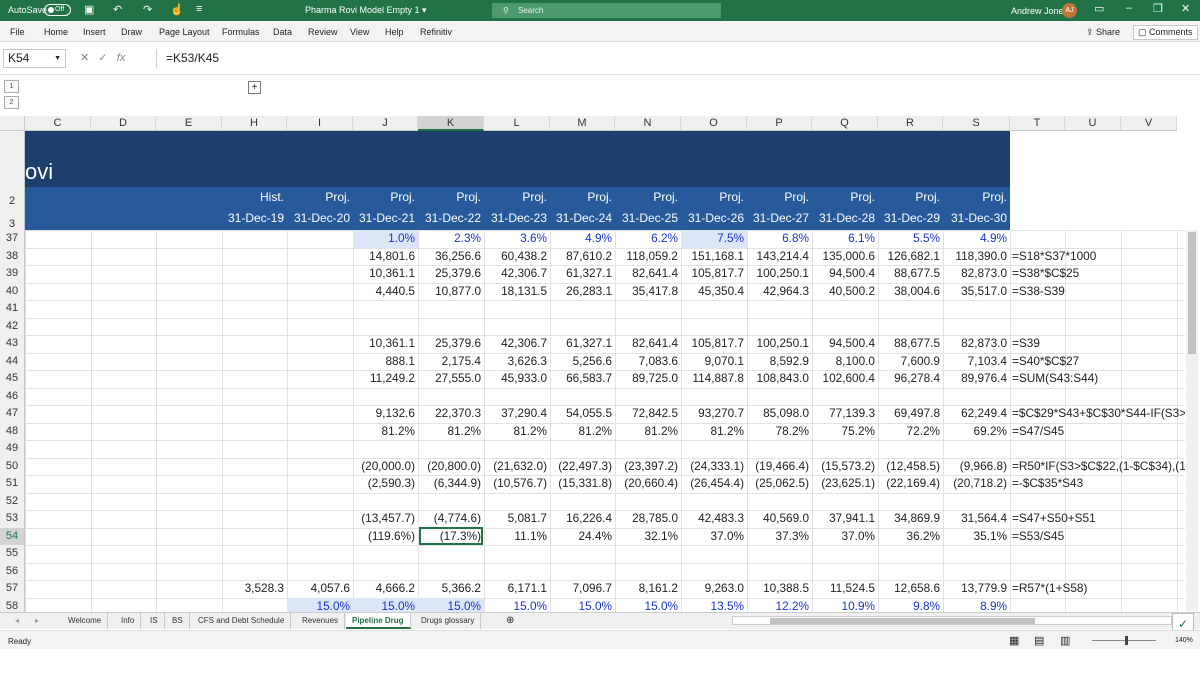 The width and height of the screenshot is (1200, 675). I want to click on cell-n44: 7,083.6, so click(648, 362).